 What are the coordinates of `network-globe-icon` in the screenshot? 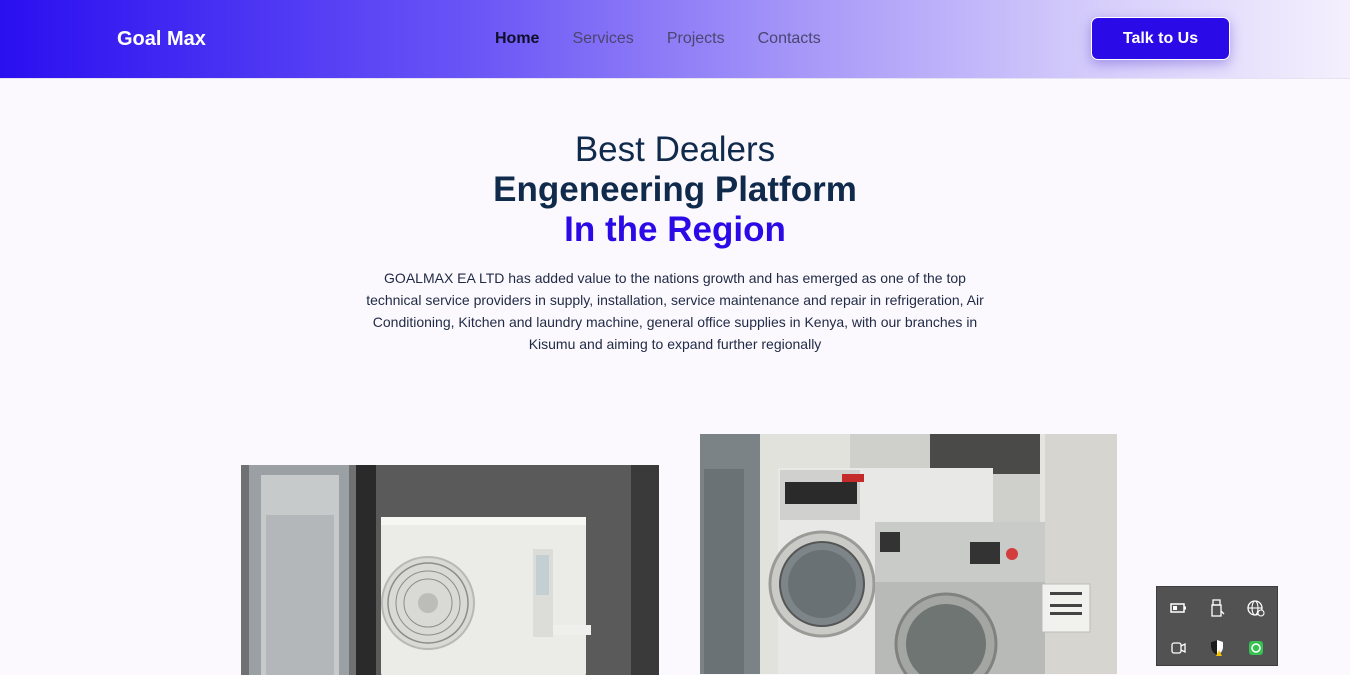 It's located at (1256, 608).